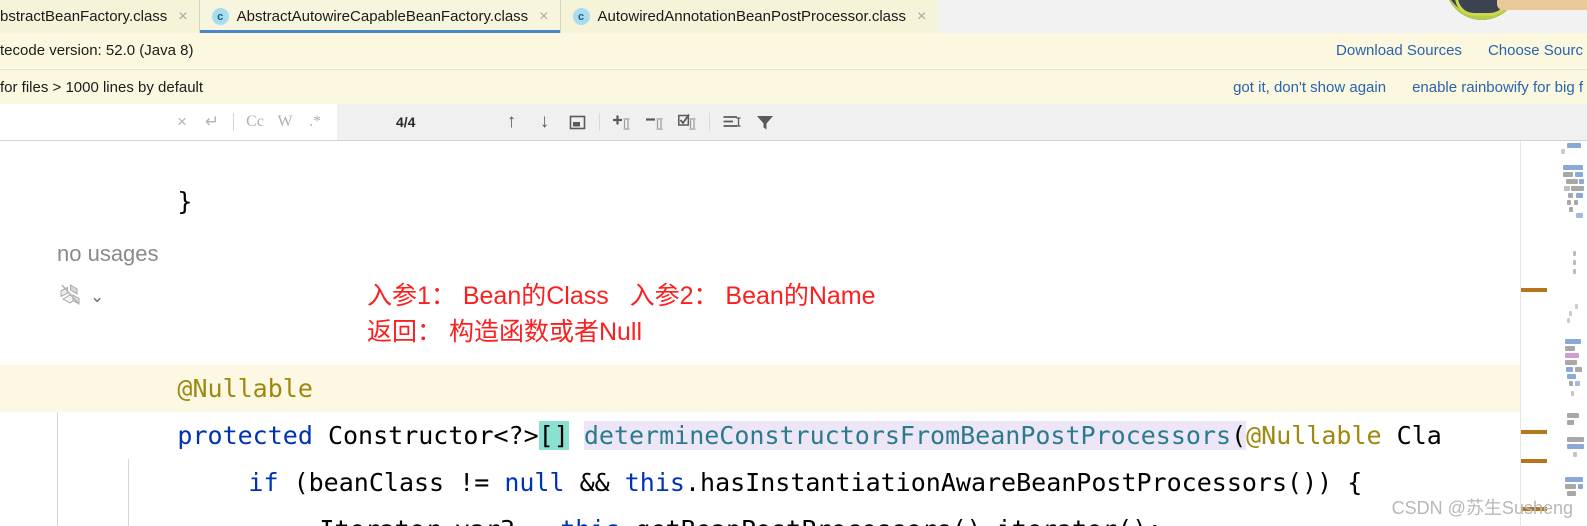 This screenshot has width=1587, height=526. Describe the element at coordinates (1399, 50) in the screenshot. I see `download-sources-link: Download Sources` at that location.